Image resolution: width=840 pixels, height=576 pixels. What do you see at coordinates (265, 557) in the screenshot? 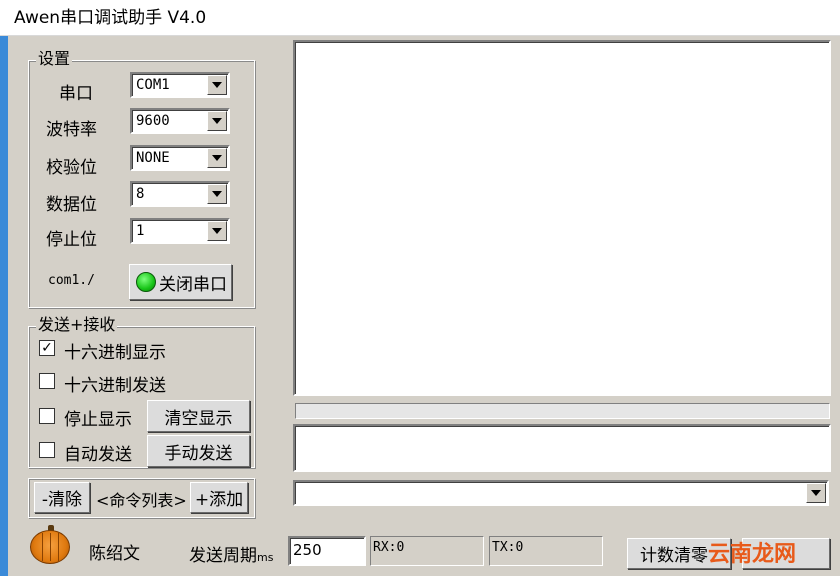
I see `send-period-unit: ms` at bounding box center [265, 557].